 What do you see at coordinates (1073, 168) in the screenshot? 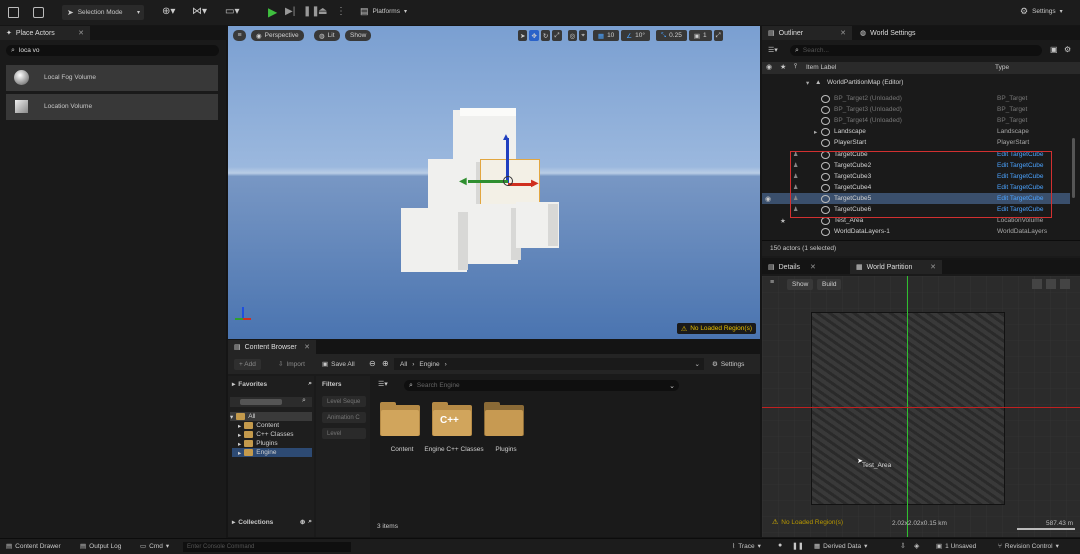
I see `outliner-scrollbar` at bounding box center [1073, 168].